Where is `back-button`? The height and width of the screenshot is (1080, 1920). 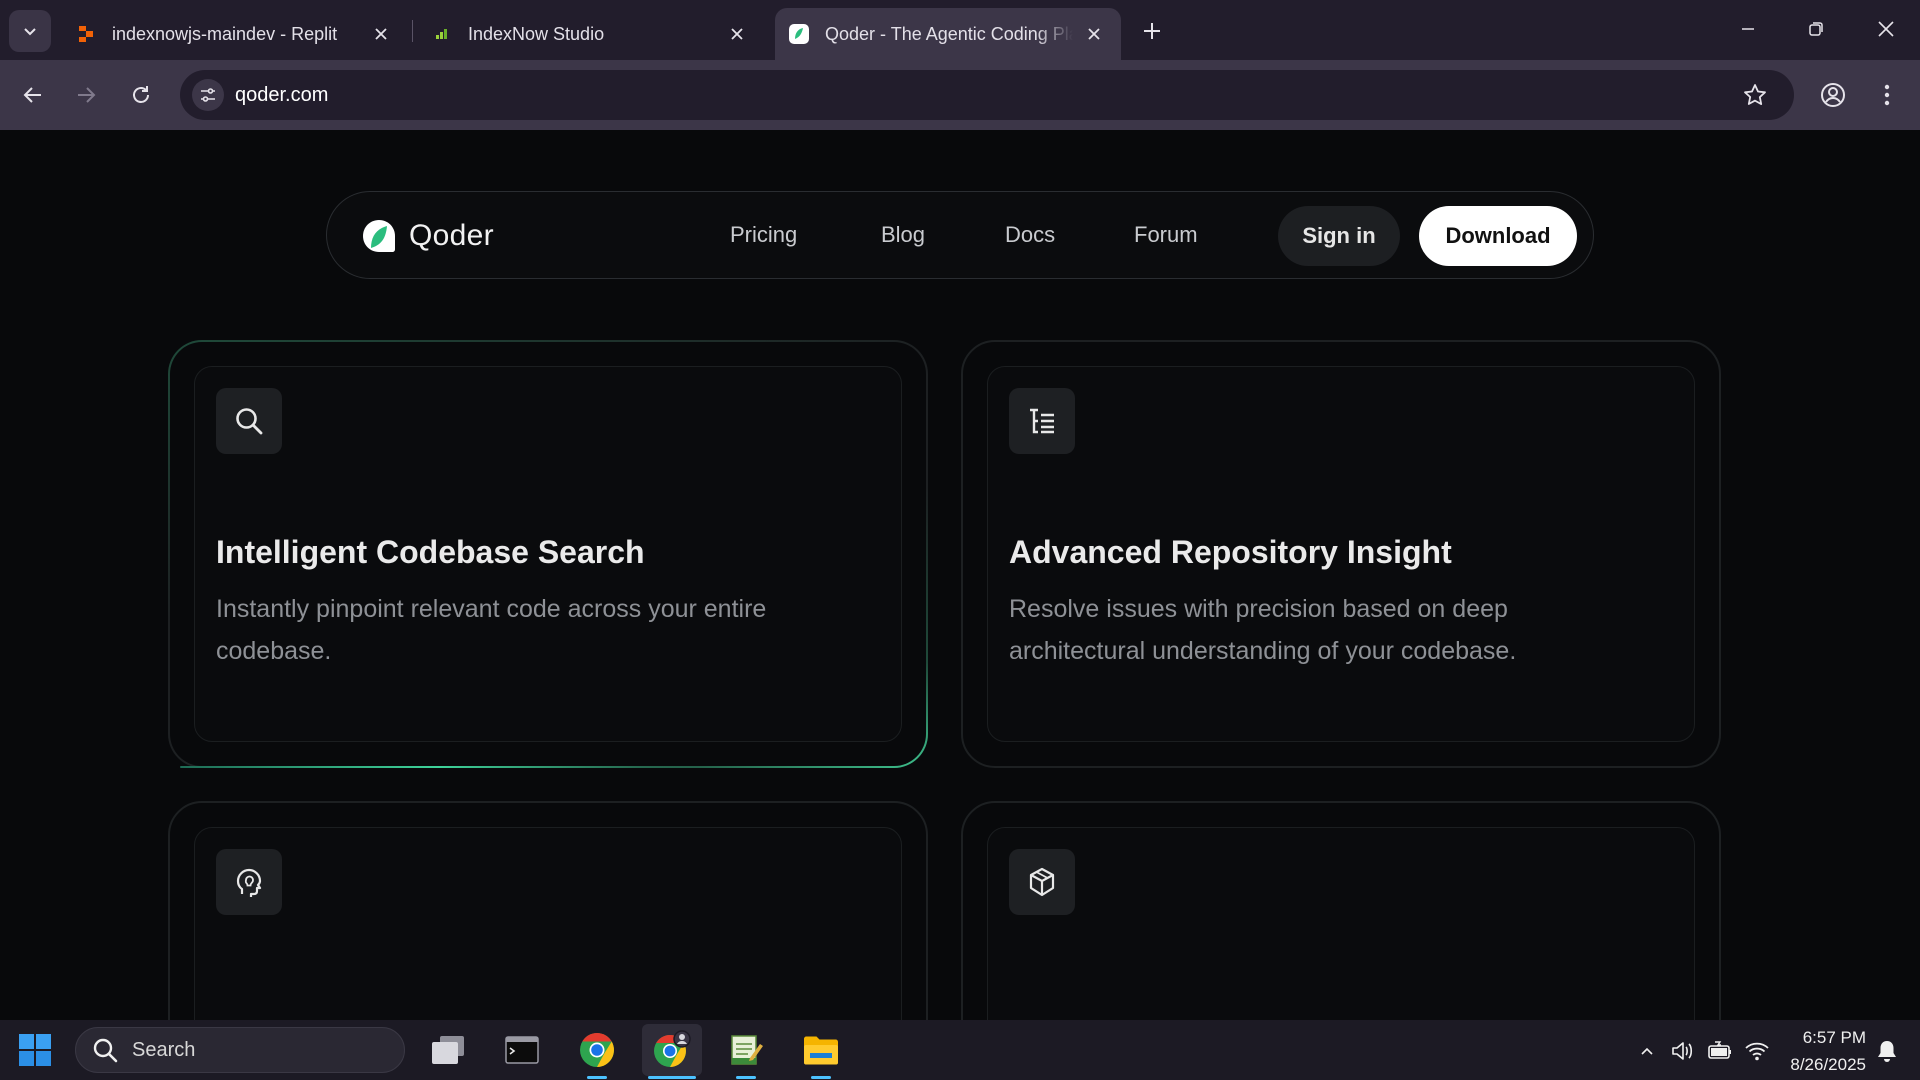 back-button is located at coordinates (33, 95).